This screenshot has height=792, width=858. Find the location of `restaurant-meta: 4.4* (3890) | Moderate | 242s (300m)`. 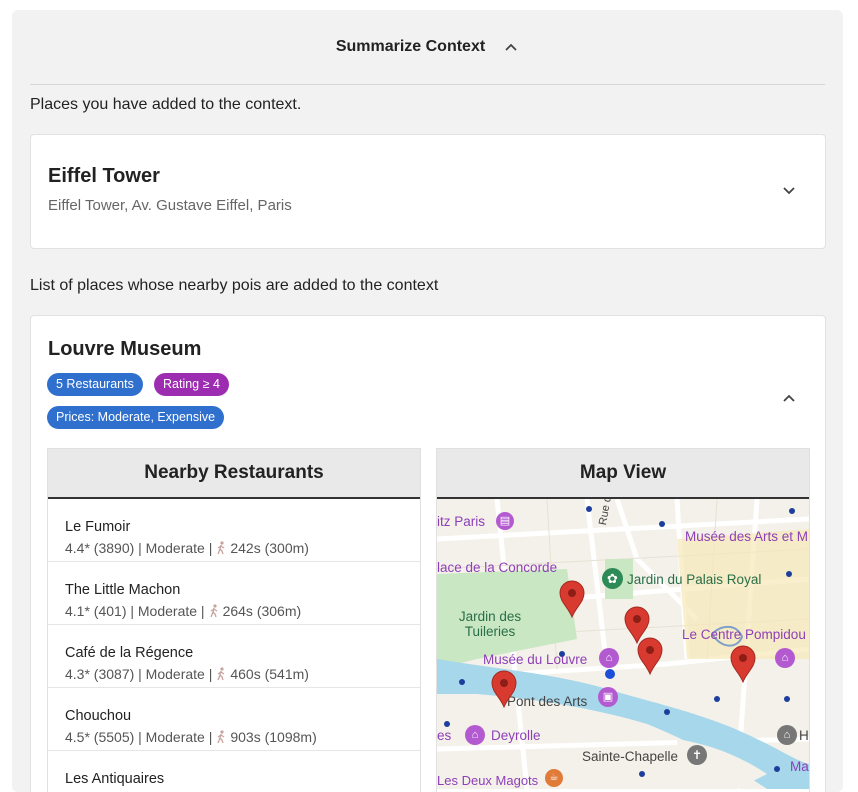

restaurant-meta: 4.4* (3890) | Moderate | 242s (300m) is located at coordinates (187, 548).